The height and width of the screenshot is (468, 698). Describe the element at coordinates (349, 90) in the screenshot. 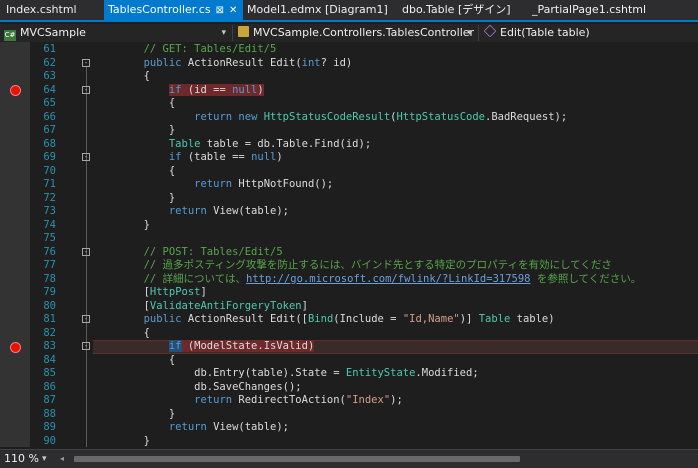

I see `code-line: 64 - if (id == null)` at that location.